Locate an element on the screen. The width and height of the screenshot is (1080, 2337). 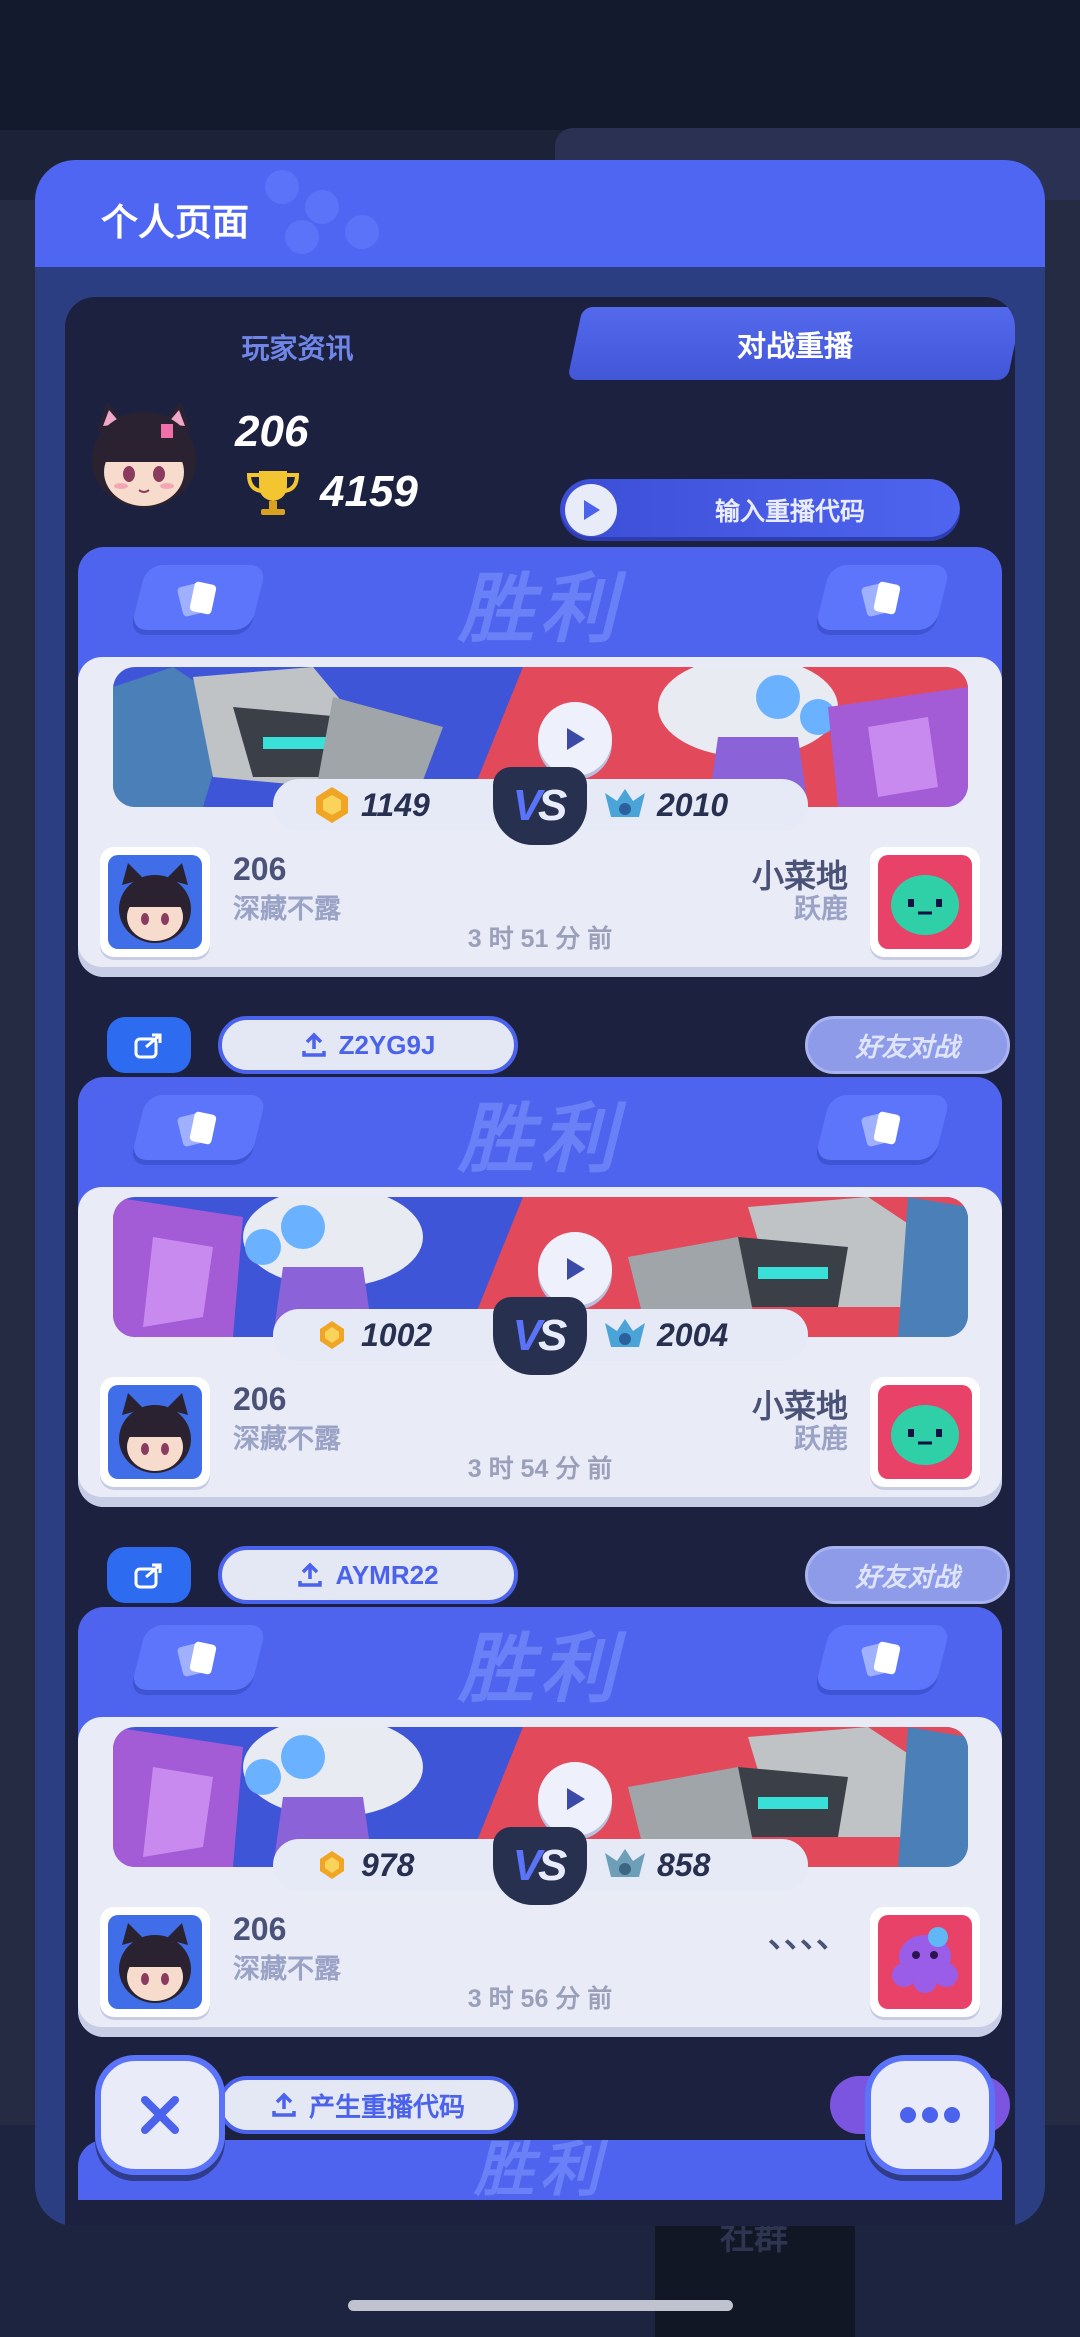
enter-replay-code-label: 输入重播代码 is located at coordinates (789, 512).